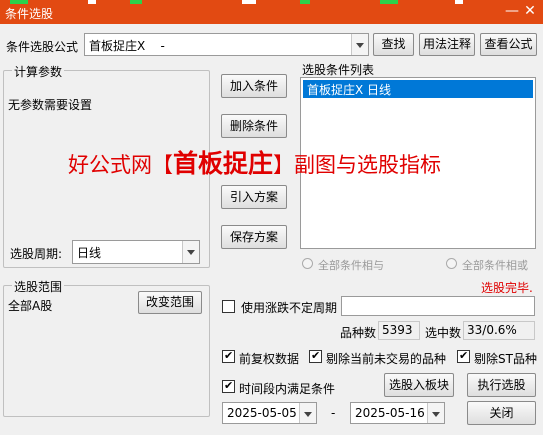 The width and height of the screenshot is (543, 435). Describe the element at coordinates (447, 44) in the screenshot. I see `usage-notes-button: 用法注释` at that location.